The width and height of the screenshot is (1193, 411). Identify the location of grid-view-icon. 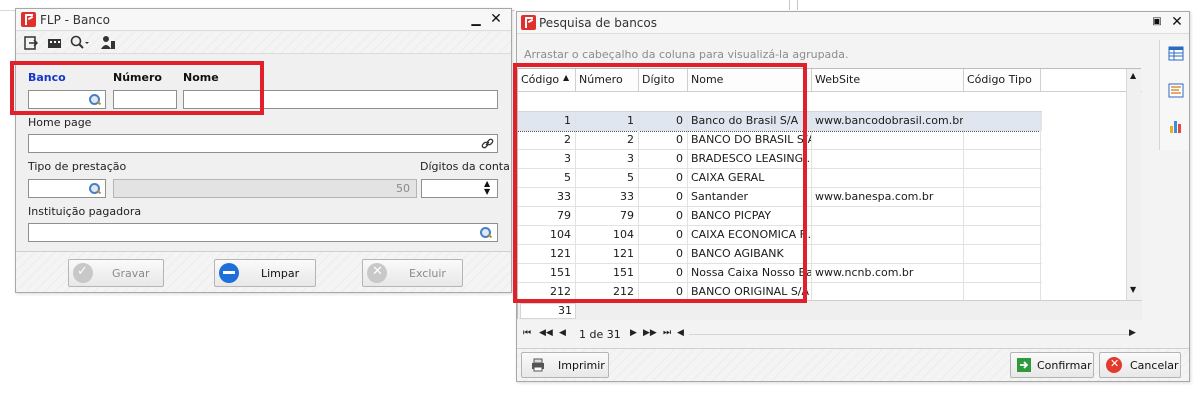
(1176, 53).